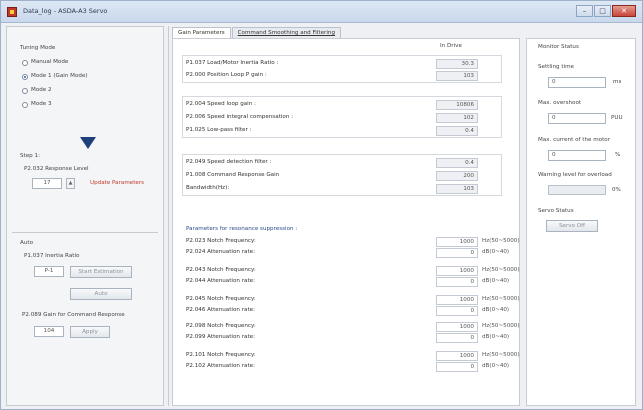 The width and height of the screenshot is (643, 410). I want to click on auto-button: Auto, so click(101, 294).